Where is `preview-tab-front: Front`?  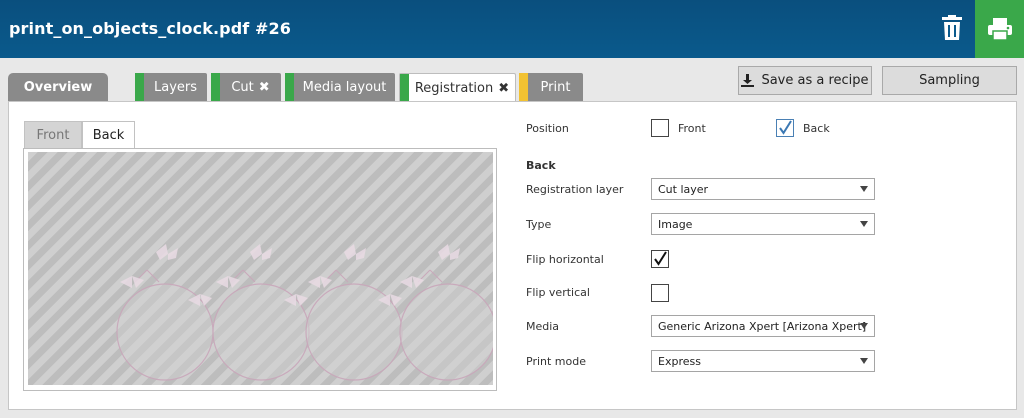
preview-tab-front: Front is located at coordinates (53, 134).